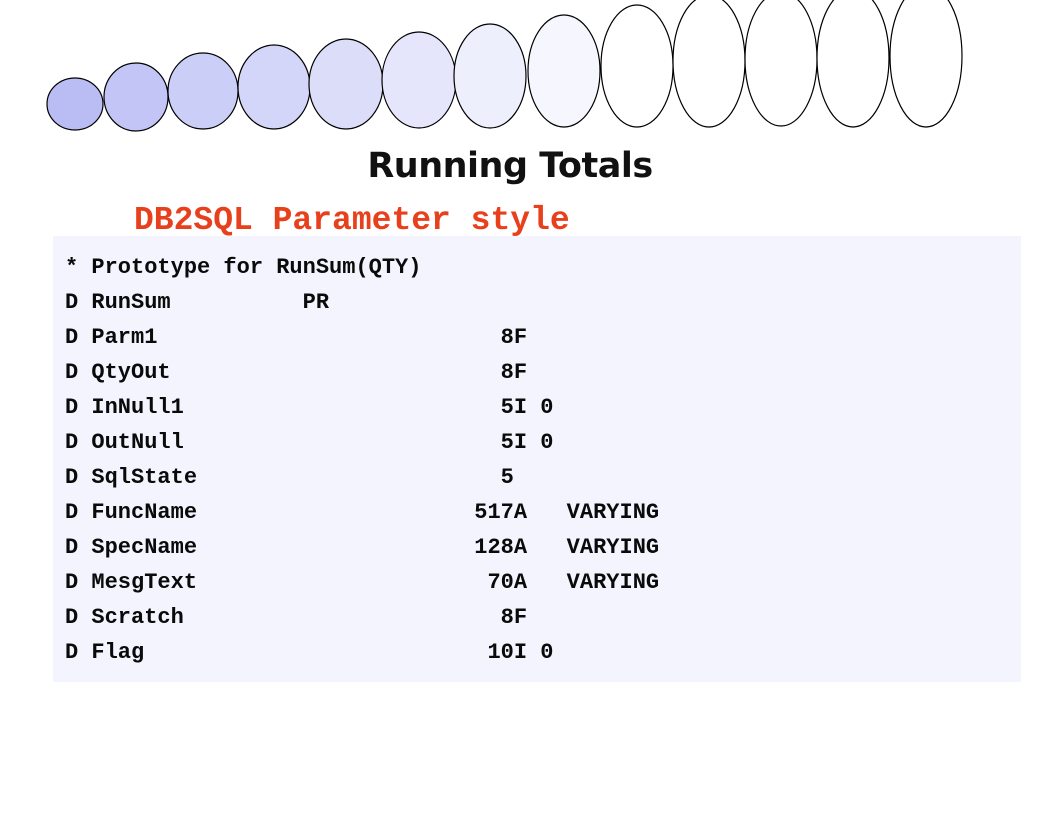 The image size is (1056, 816). Describe the element at coordinates (362, 547) in the screenshot. I see `code-line-specname: D SpecName 128A VARYING` at that location.